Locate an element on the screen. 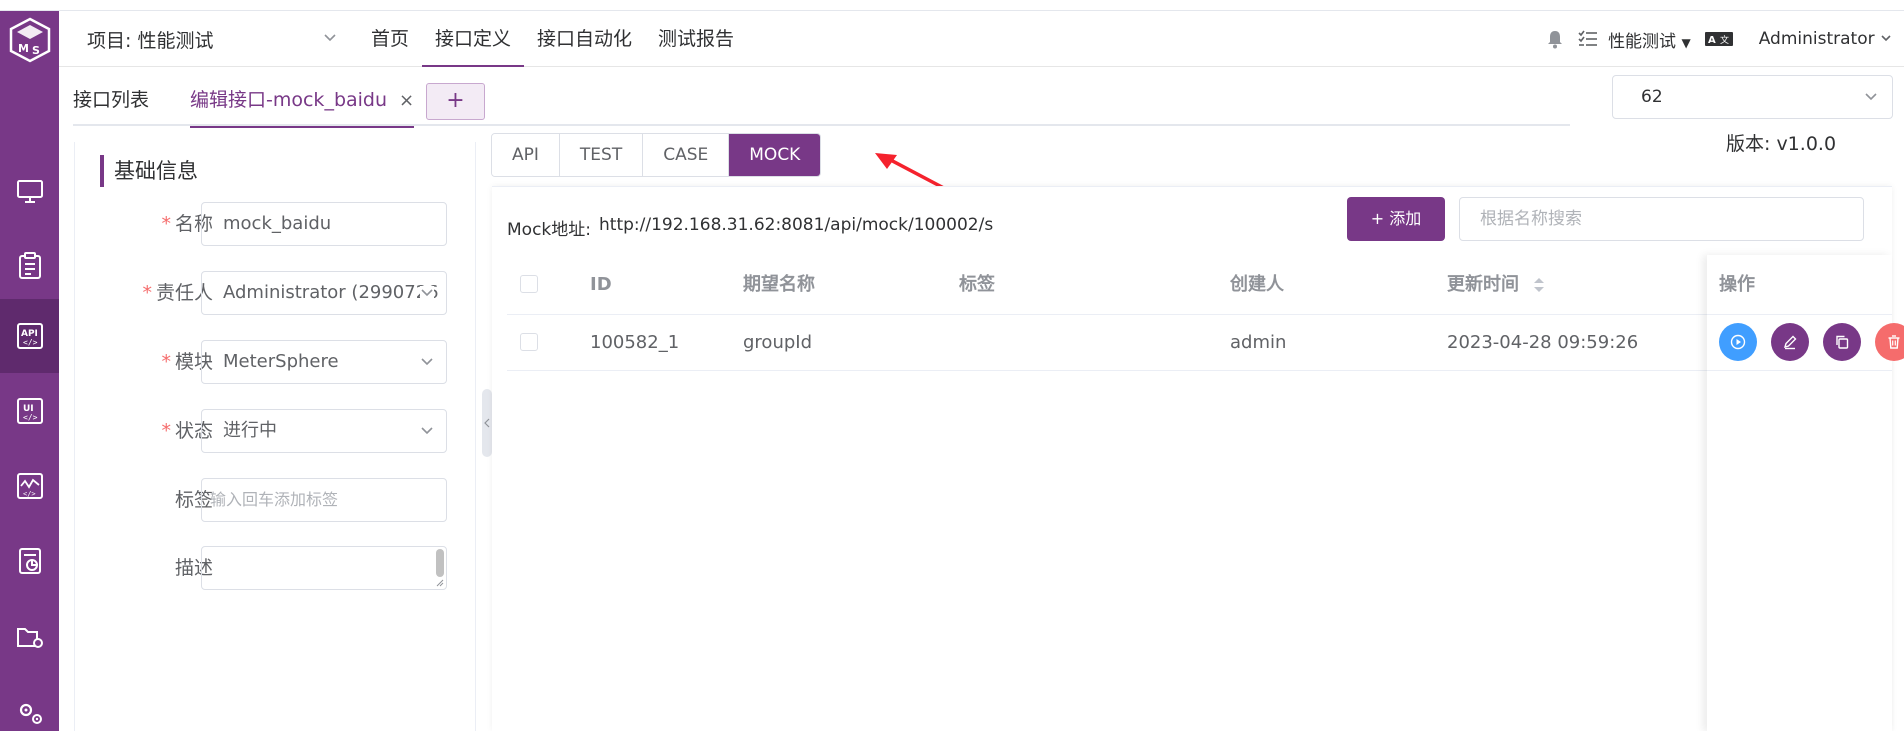  sort-icon is located at coordinates (1539, 285).